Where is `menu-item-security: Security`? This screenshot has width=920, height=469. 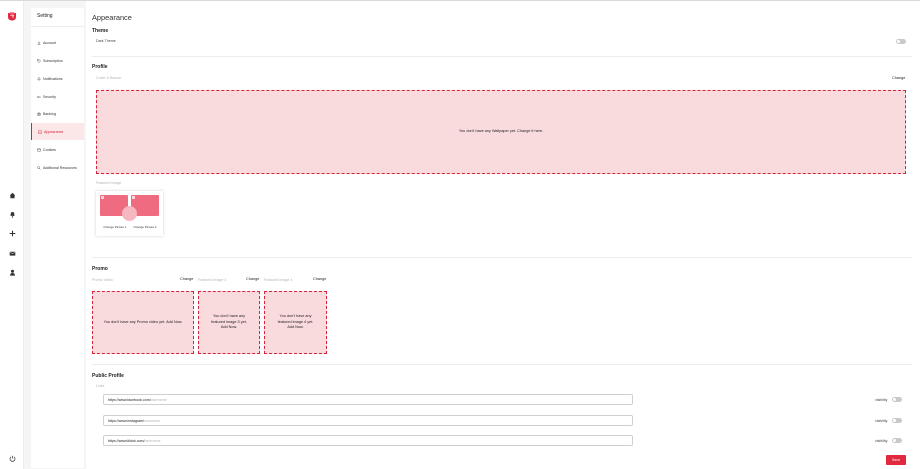
menu-item-security: Security is located at coordinates (57, 96).